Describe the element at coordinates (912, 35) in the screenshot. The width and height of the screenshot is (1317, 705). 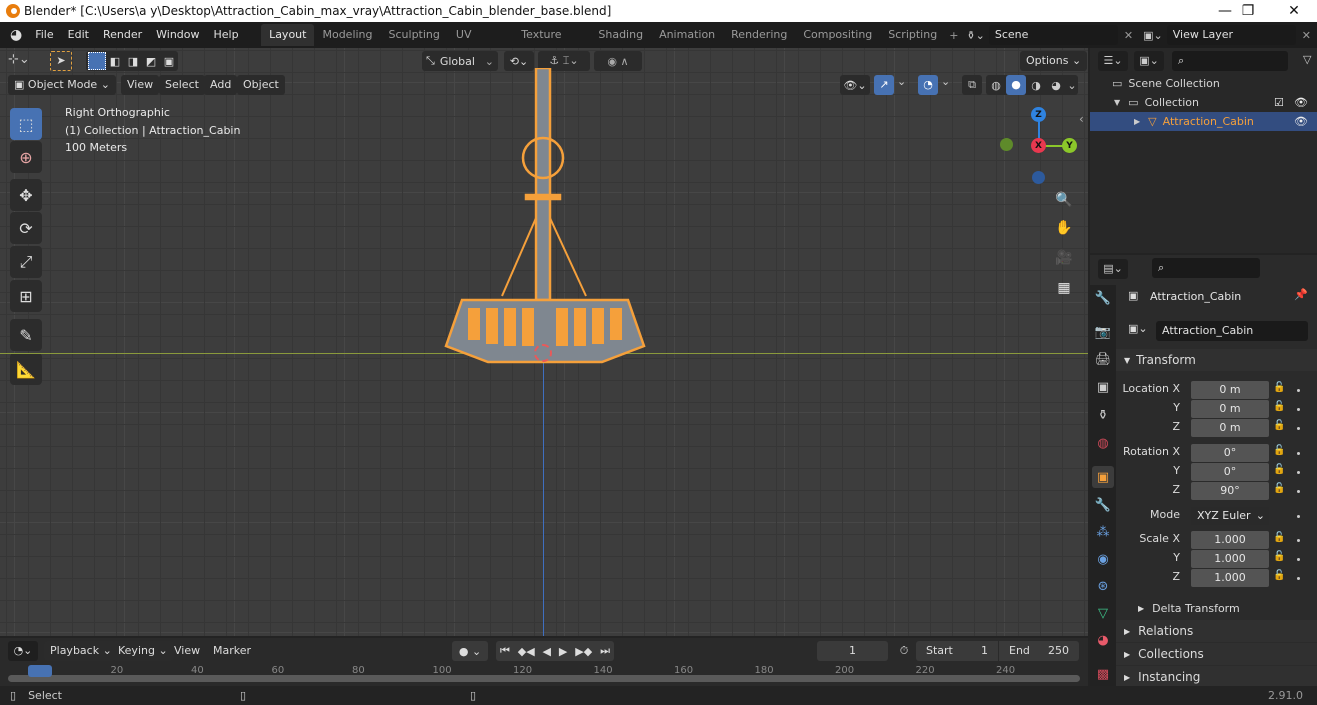
I see `tab-scripting: Scripting` at that location.